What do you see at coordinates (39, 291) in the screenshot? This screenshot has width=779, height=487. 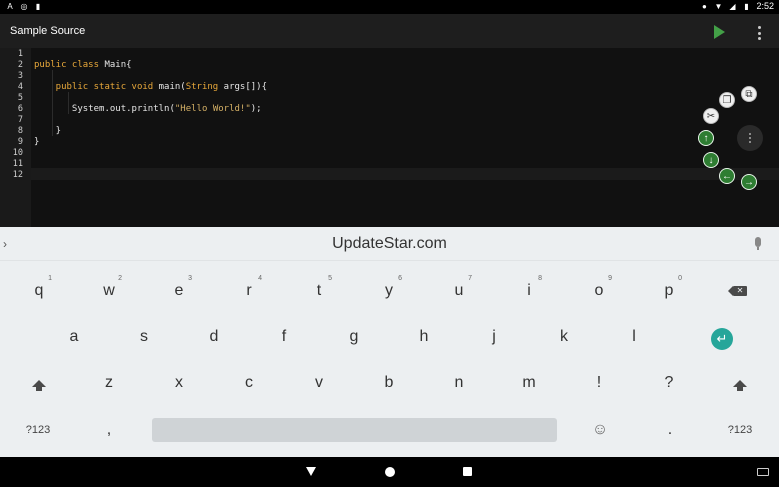 I see `key-q: q1` at bounding box center [39, 291].